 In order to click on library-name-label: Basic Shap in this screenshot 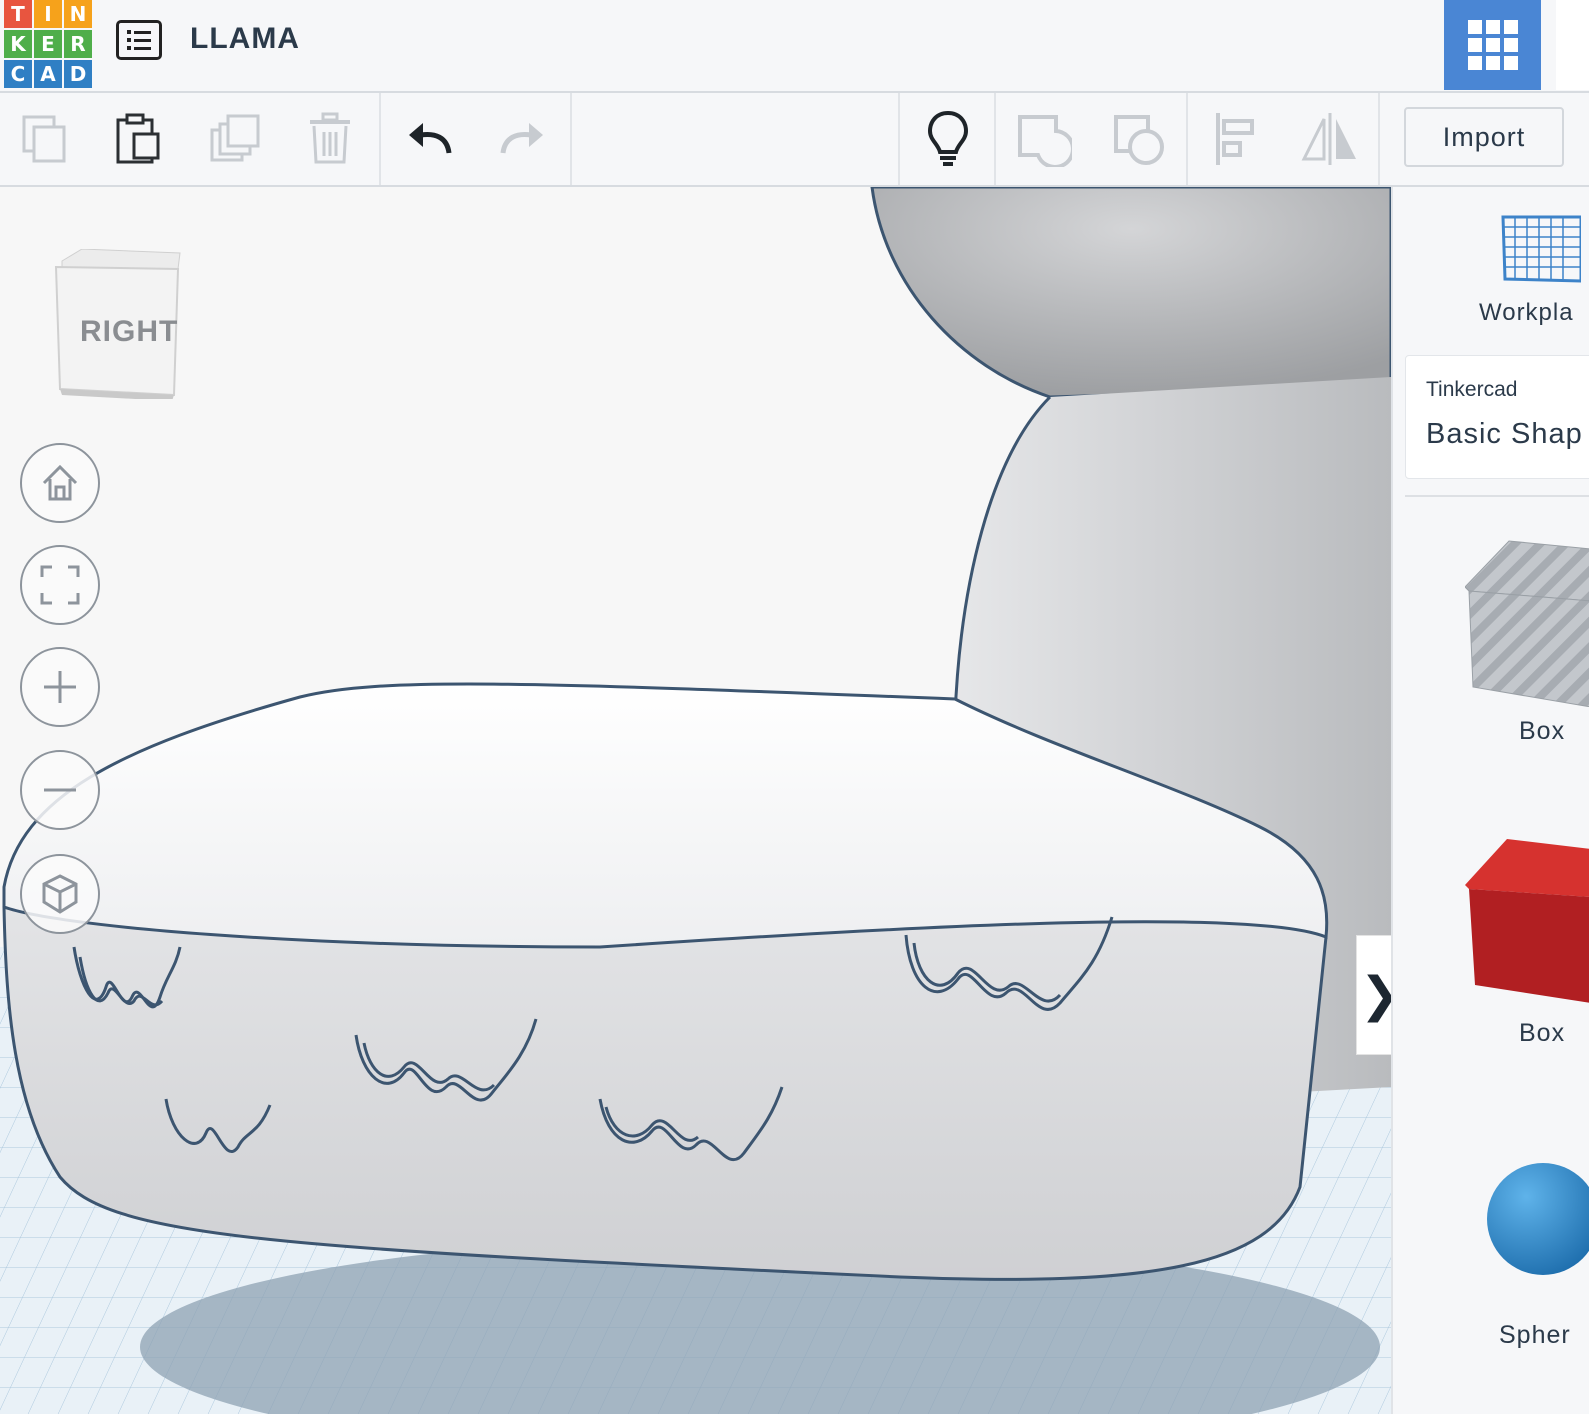, I will do `click(1504, 434)`.